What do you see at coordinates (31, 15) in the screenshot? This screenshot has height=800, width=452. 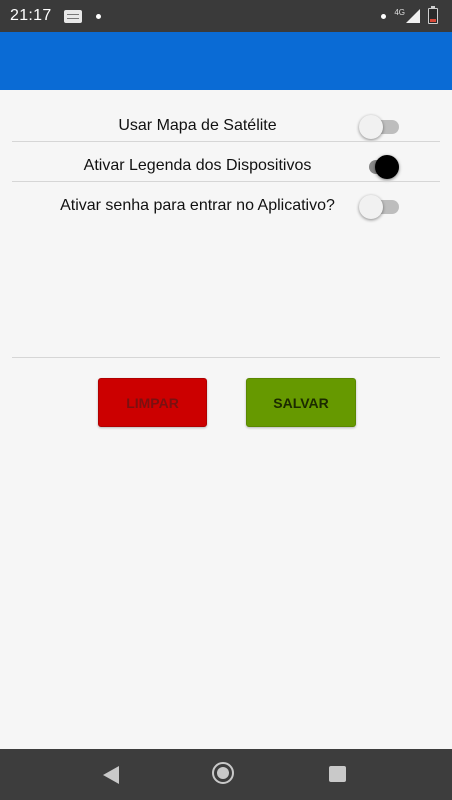 I see `status-time: 21:17` at bounding box center [31, 15].